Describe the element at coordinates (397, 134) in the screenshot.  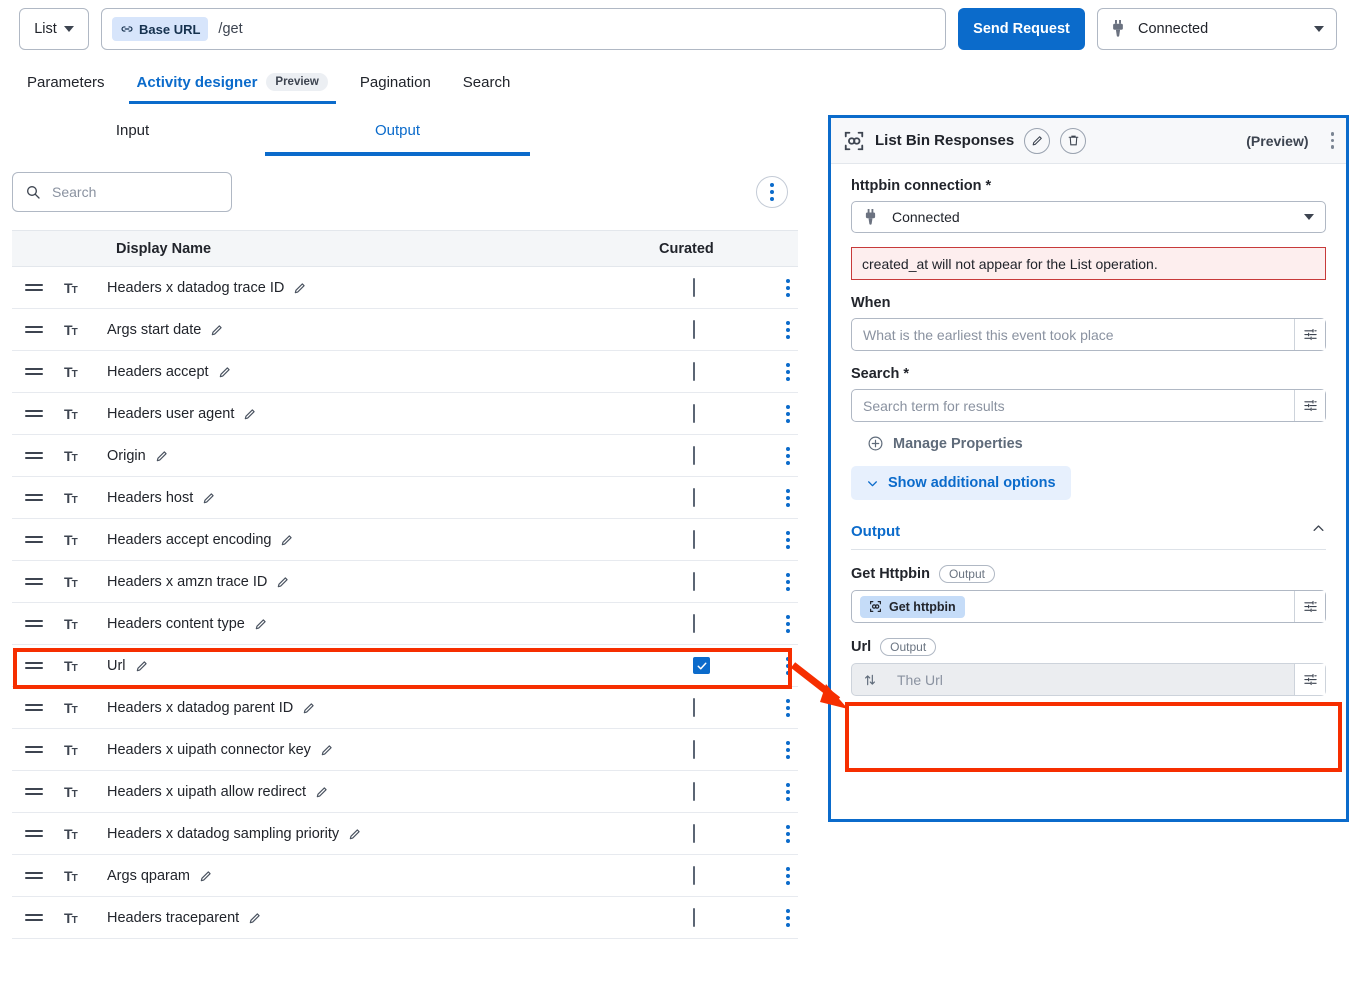
I see `tab-output: Output` at that location.